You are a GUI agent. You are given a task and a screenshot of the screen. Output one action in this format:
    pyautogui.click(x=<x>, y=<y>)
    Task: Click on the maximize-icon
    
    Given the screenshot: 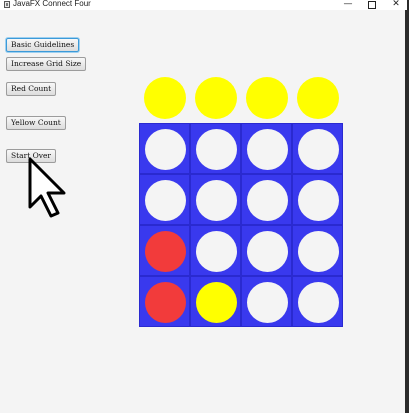 What is the action you would take?
    pyautogui.click(x=372, y=5)
    